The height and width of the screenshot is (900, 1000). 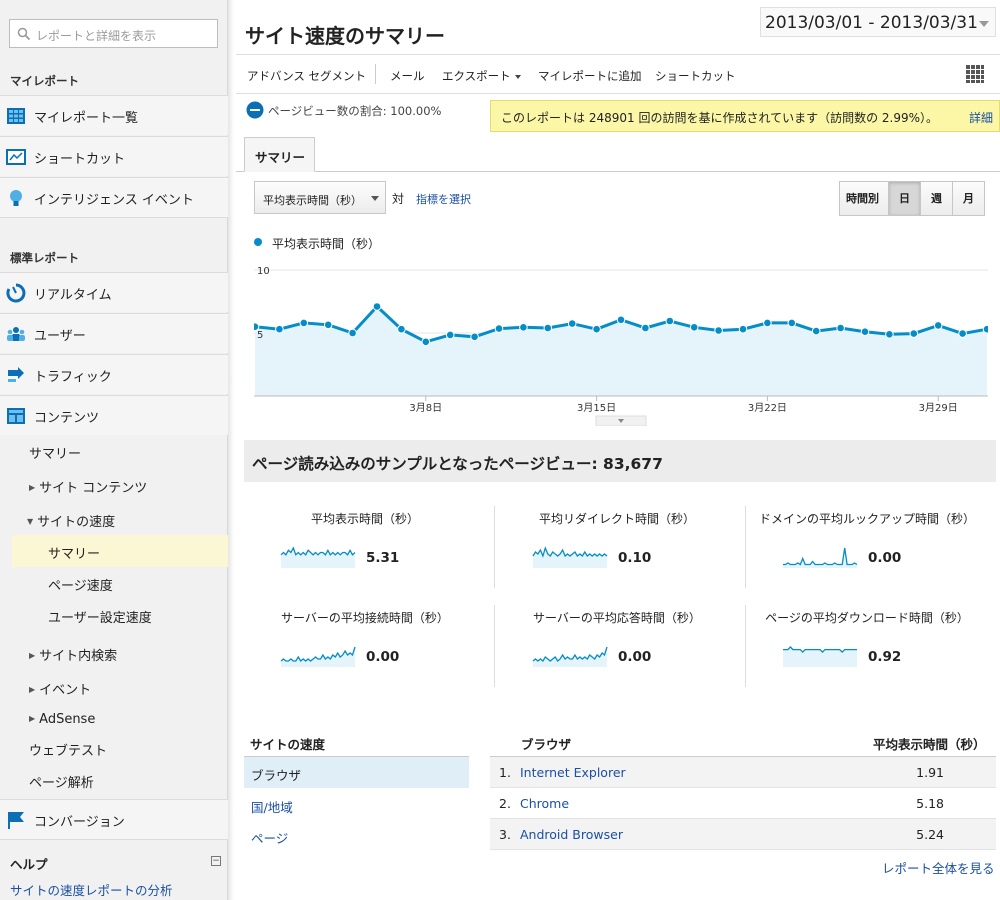 I want to click on dimension-country: 国/地域, so click(x=356, y=804).